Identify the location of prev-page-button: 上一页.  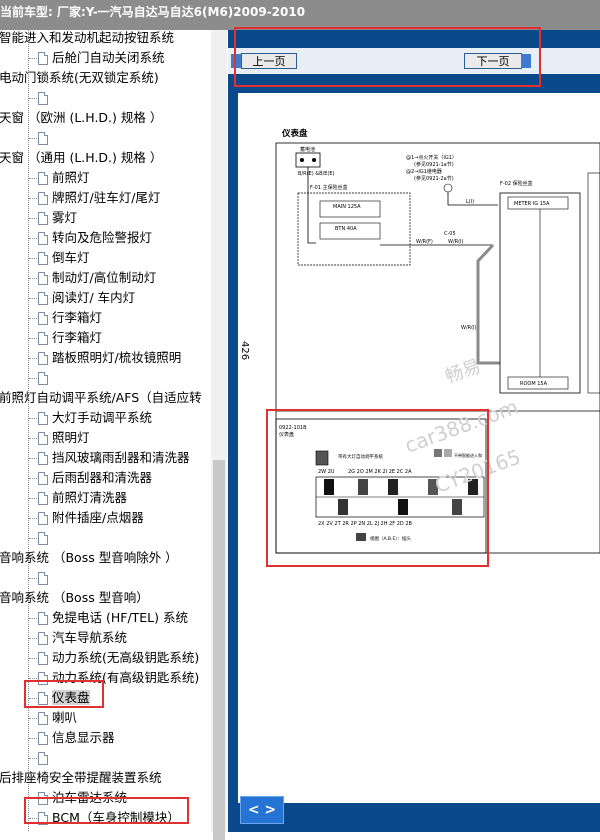
(269, 61).